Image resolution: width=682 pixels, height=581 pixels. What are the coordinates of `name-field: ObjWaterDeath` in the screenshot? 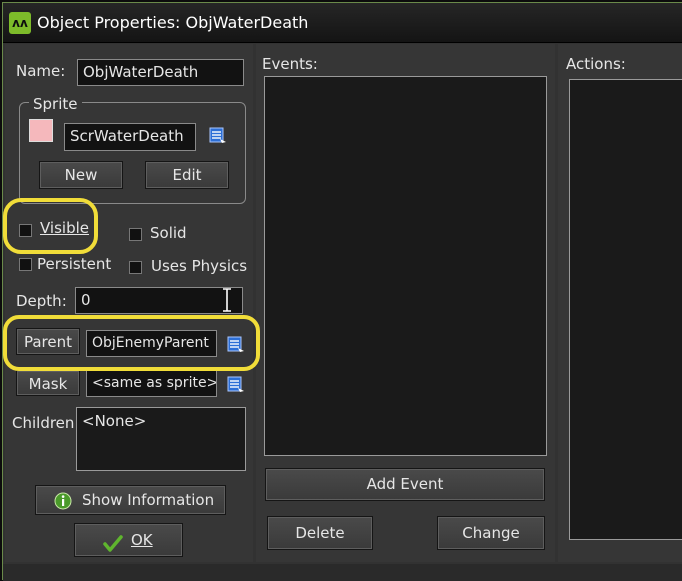 It's located at (160, 72).